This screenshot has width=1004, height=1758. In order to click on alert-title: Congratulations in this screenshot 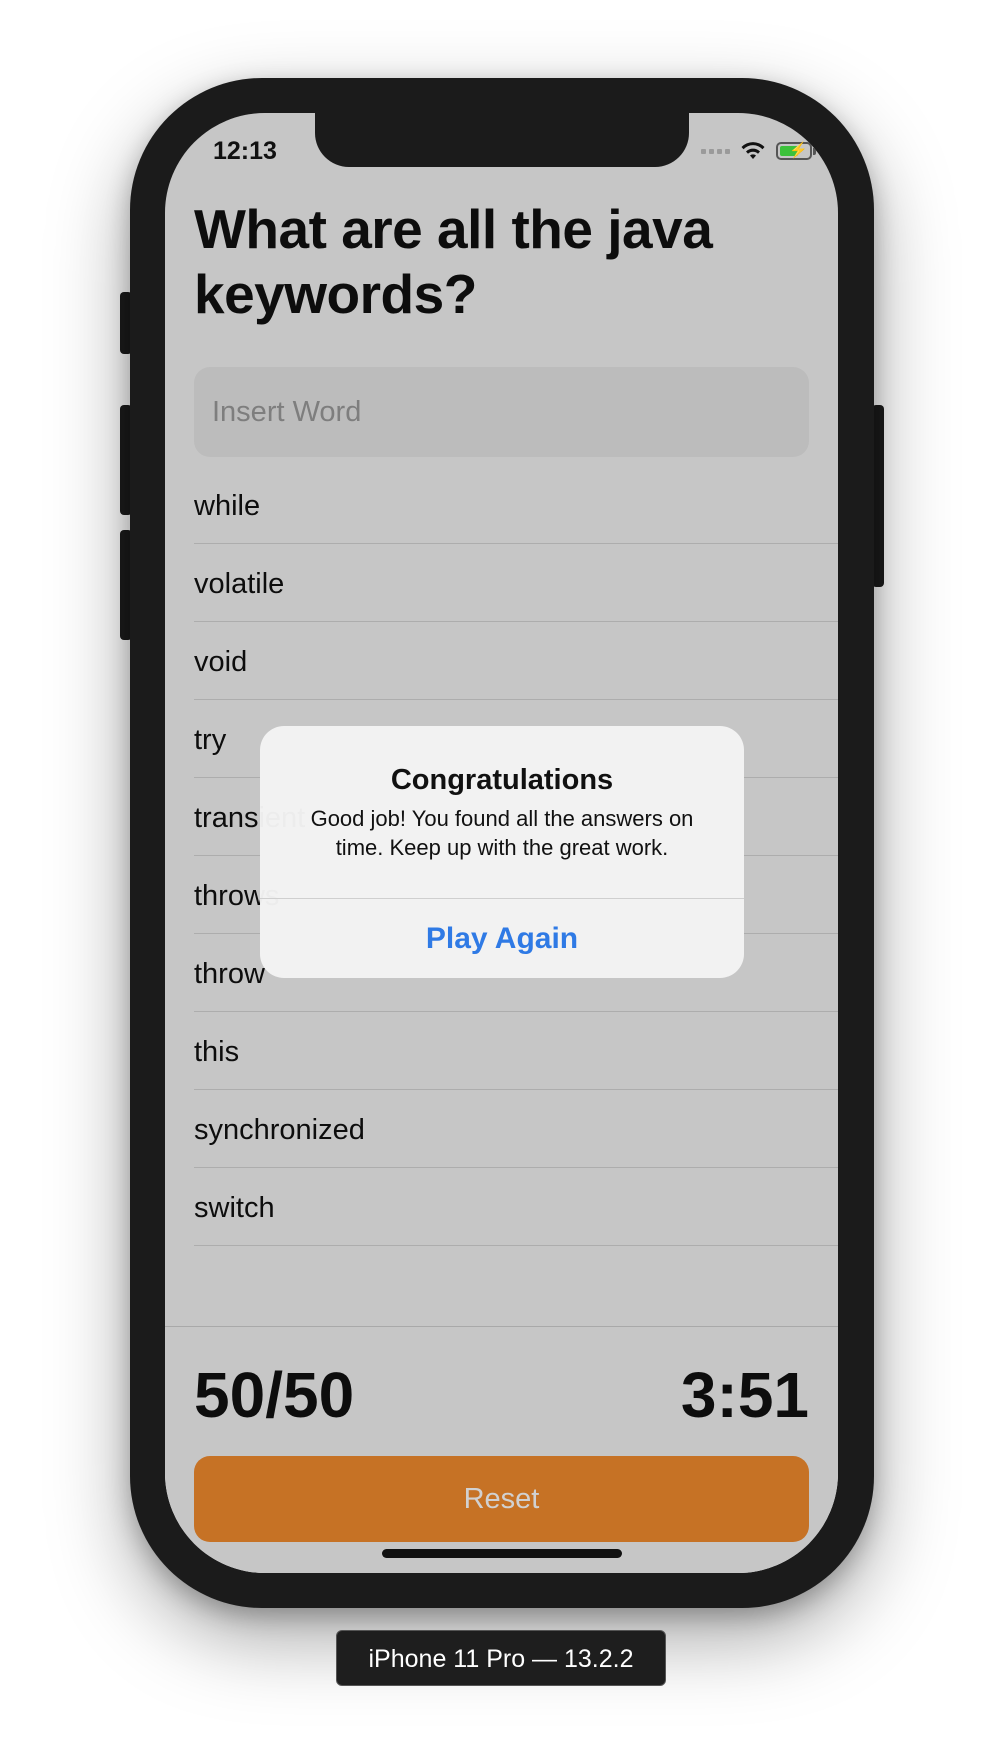, I will do `click(502, 780)`.